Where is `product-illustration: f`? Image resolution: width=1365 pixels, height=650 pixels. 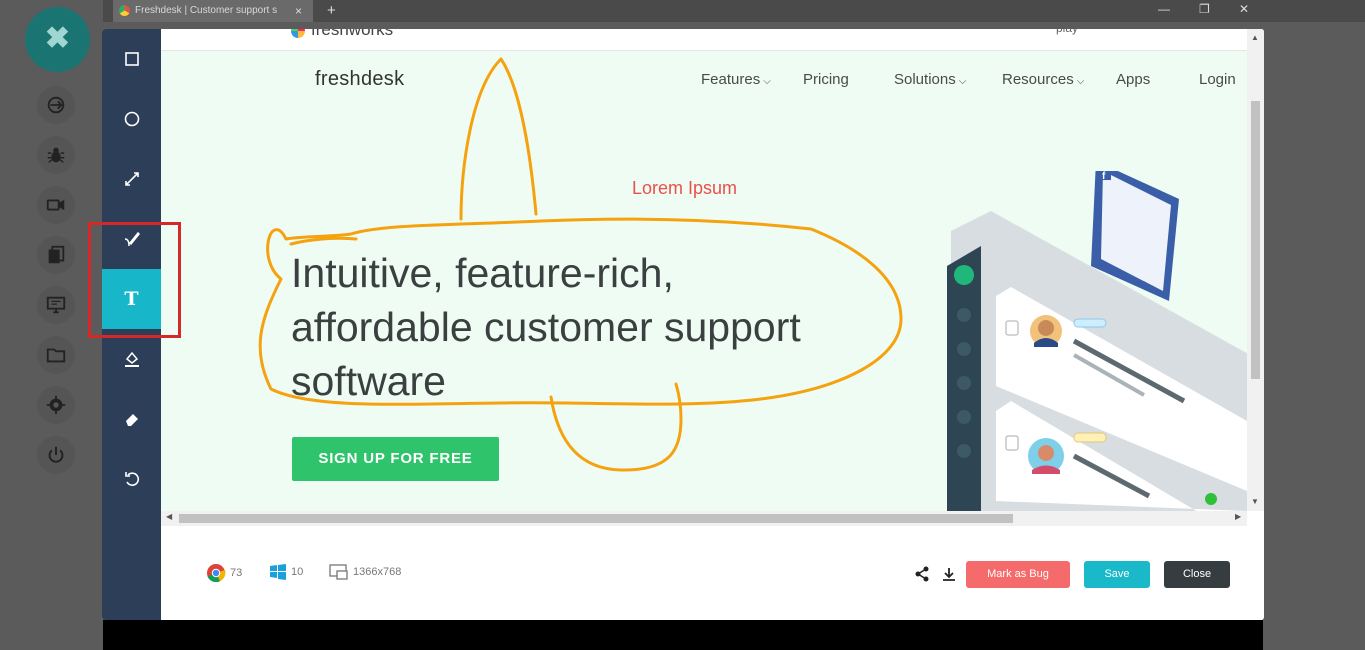
product-illustration: f is located at coordinates (1097, 341).